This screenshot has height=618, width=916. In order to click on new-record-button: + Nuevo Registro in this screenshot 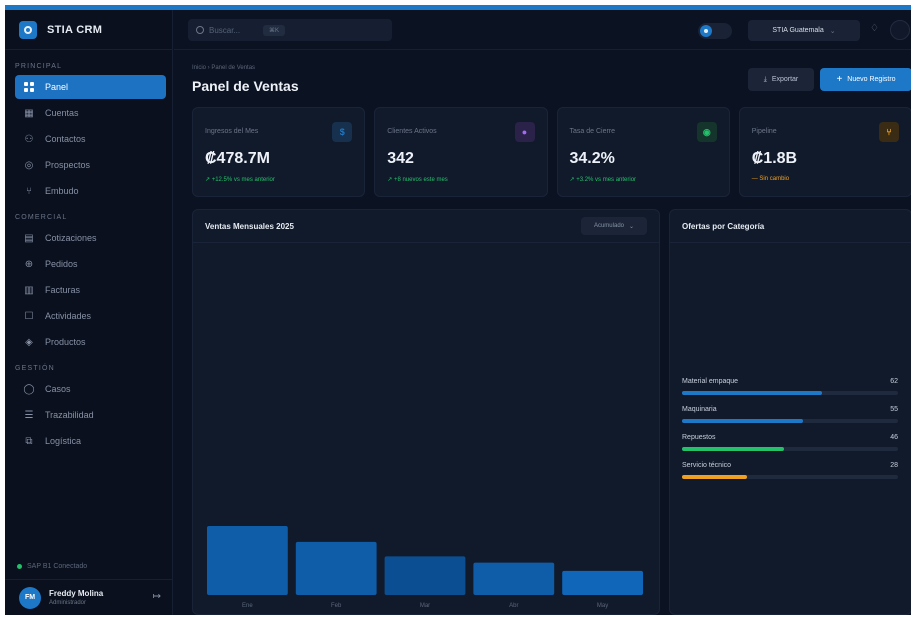, I will do `click(865, 79)`.